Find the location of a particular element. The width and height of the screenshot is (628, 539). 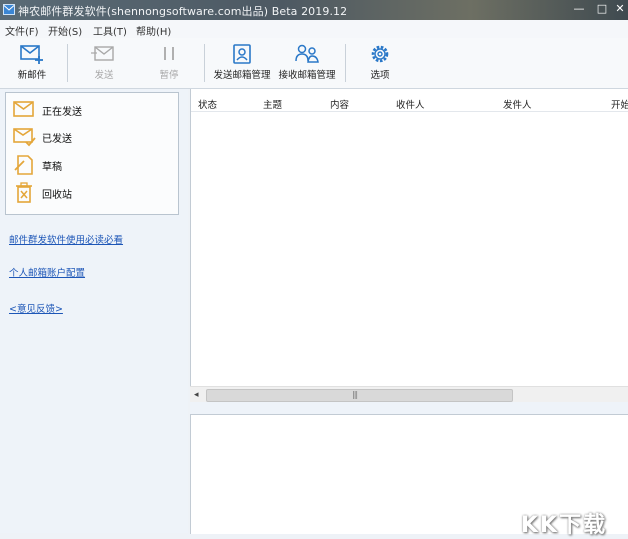

envelope-sending-icon is located at coordinates (23, 109).